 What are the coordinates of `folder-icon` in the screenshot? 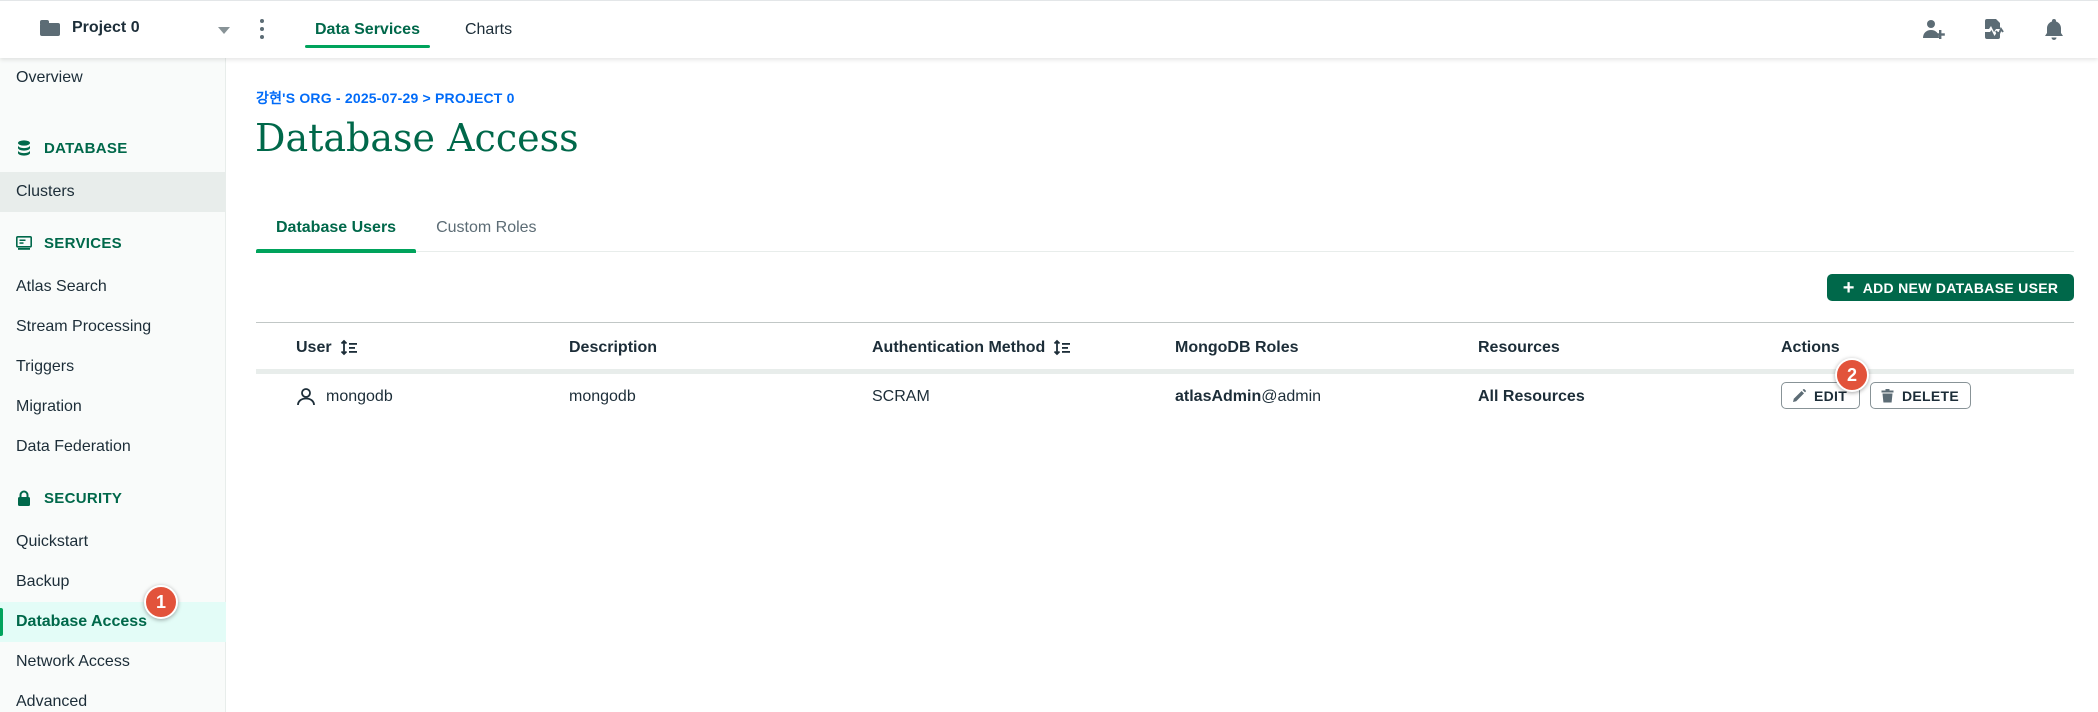 It's located at (50, 28).